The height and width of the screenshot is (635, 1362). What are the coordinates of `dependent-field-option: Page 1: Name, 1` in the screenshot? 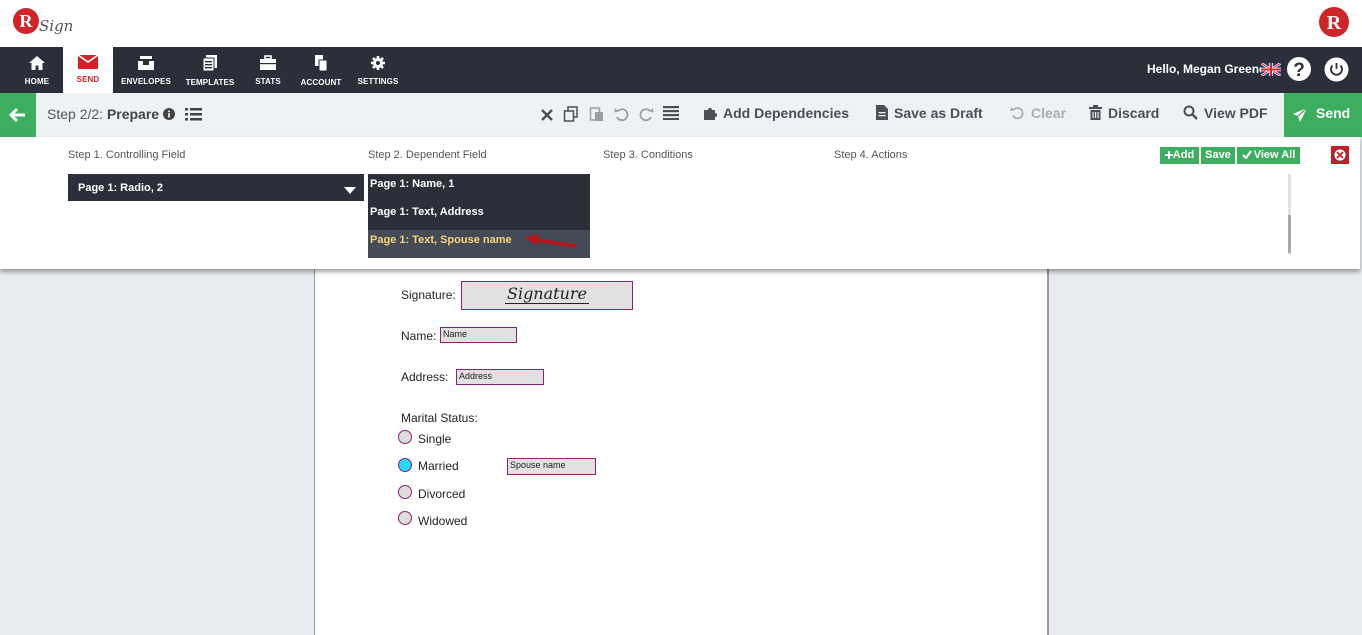 It's located at (479, 188).